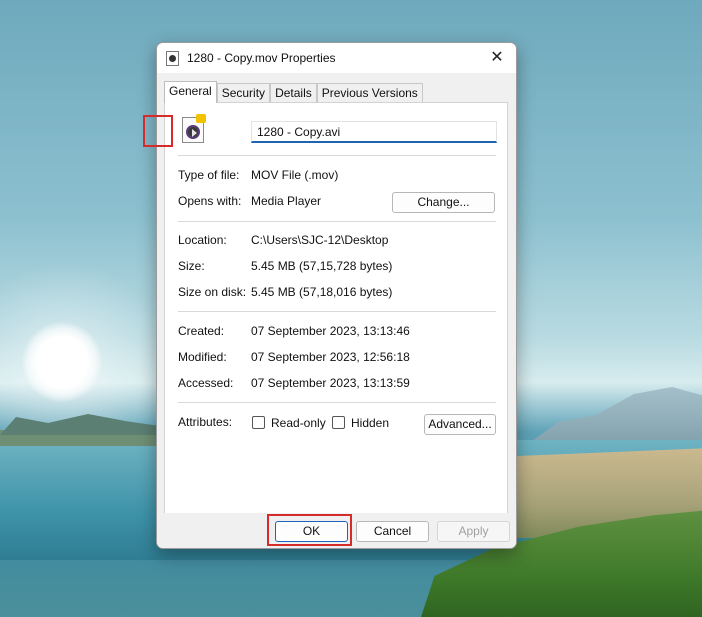 This screenshot has width=702, height=617. I want to click on location-label: Location:, so click(202, 240).